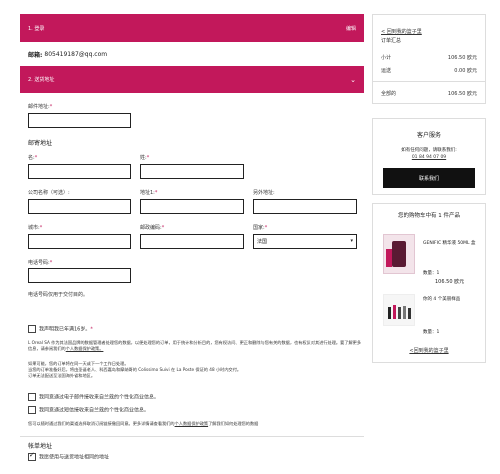 This screenshot has width=500, height=474. I want to click on billing-same-row: 我愿使用与送货地址相同的地址, so click(69, 456).